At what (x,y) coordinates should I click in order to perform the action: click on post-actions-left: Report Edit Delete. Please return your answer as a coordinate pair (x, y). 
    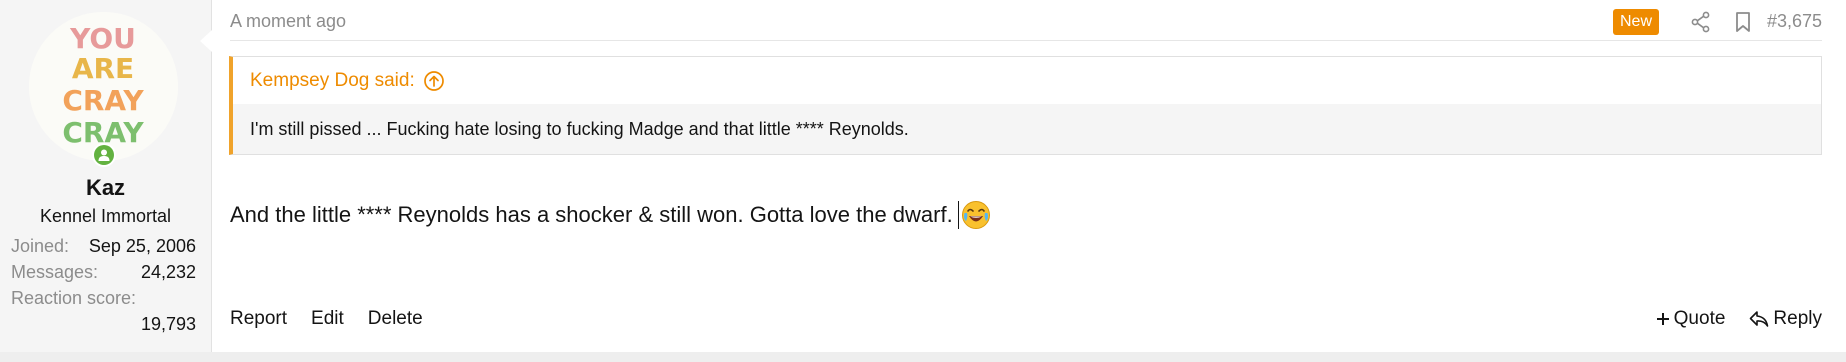
    Looking at the image, I should click on (338, 319).